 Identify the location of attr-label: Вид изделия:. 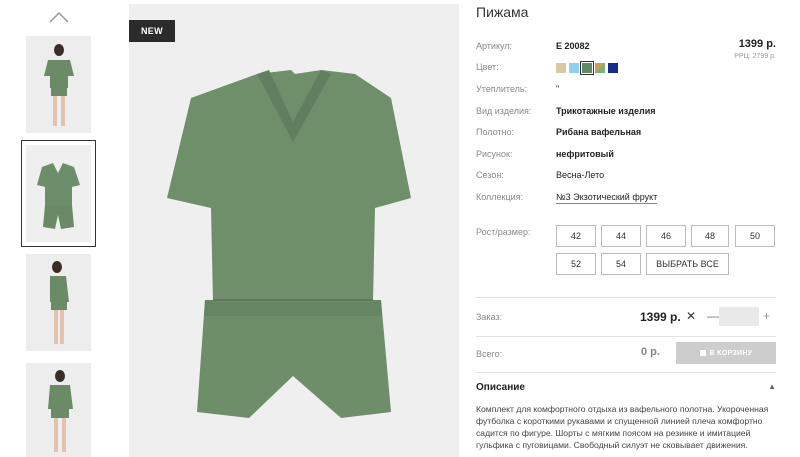
(504, 111).